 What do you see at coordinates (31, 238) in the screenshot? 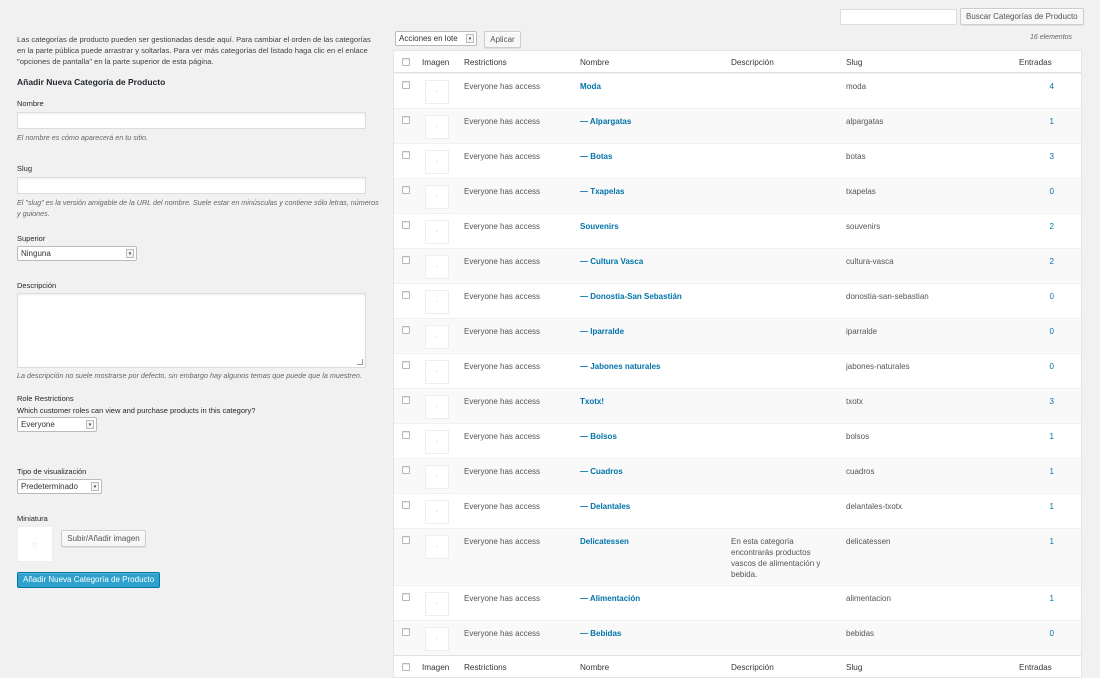
I see `parent-label: Superior` at bounding box center [31, 238].